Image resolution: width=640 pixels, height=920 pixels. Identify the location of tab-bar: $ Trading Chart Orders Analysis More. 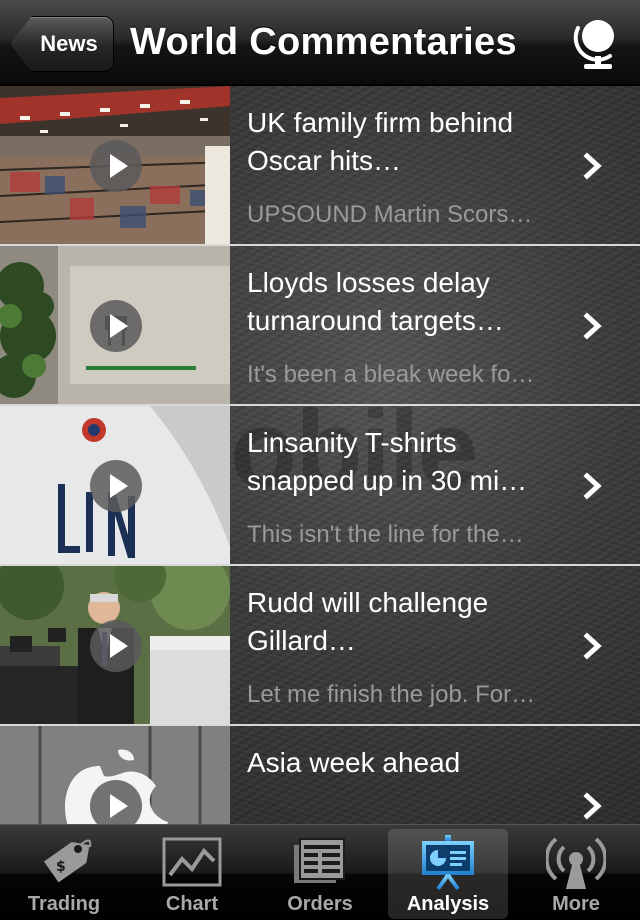
(320, 872).